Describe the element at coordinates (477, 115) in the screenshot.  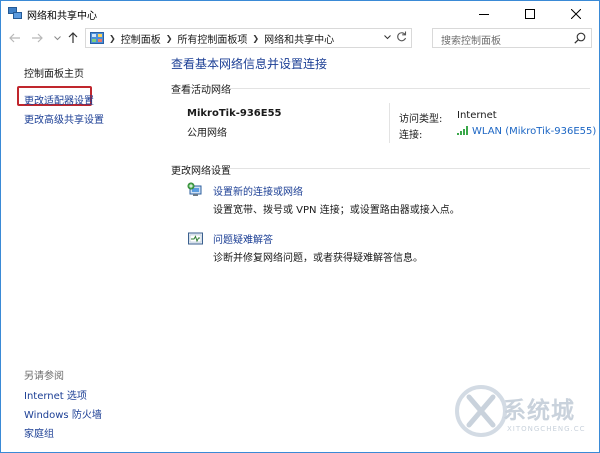
I see `access-type-value: Internet` at that location.